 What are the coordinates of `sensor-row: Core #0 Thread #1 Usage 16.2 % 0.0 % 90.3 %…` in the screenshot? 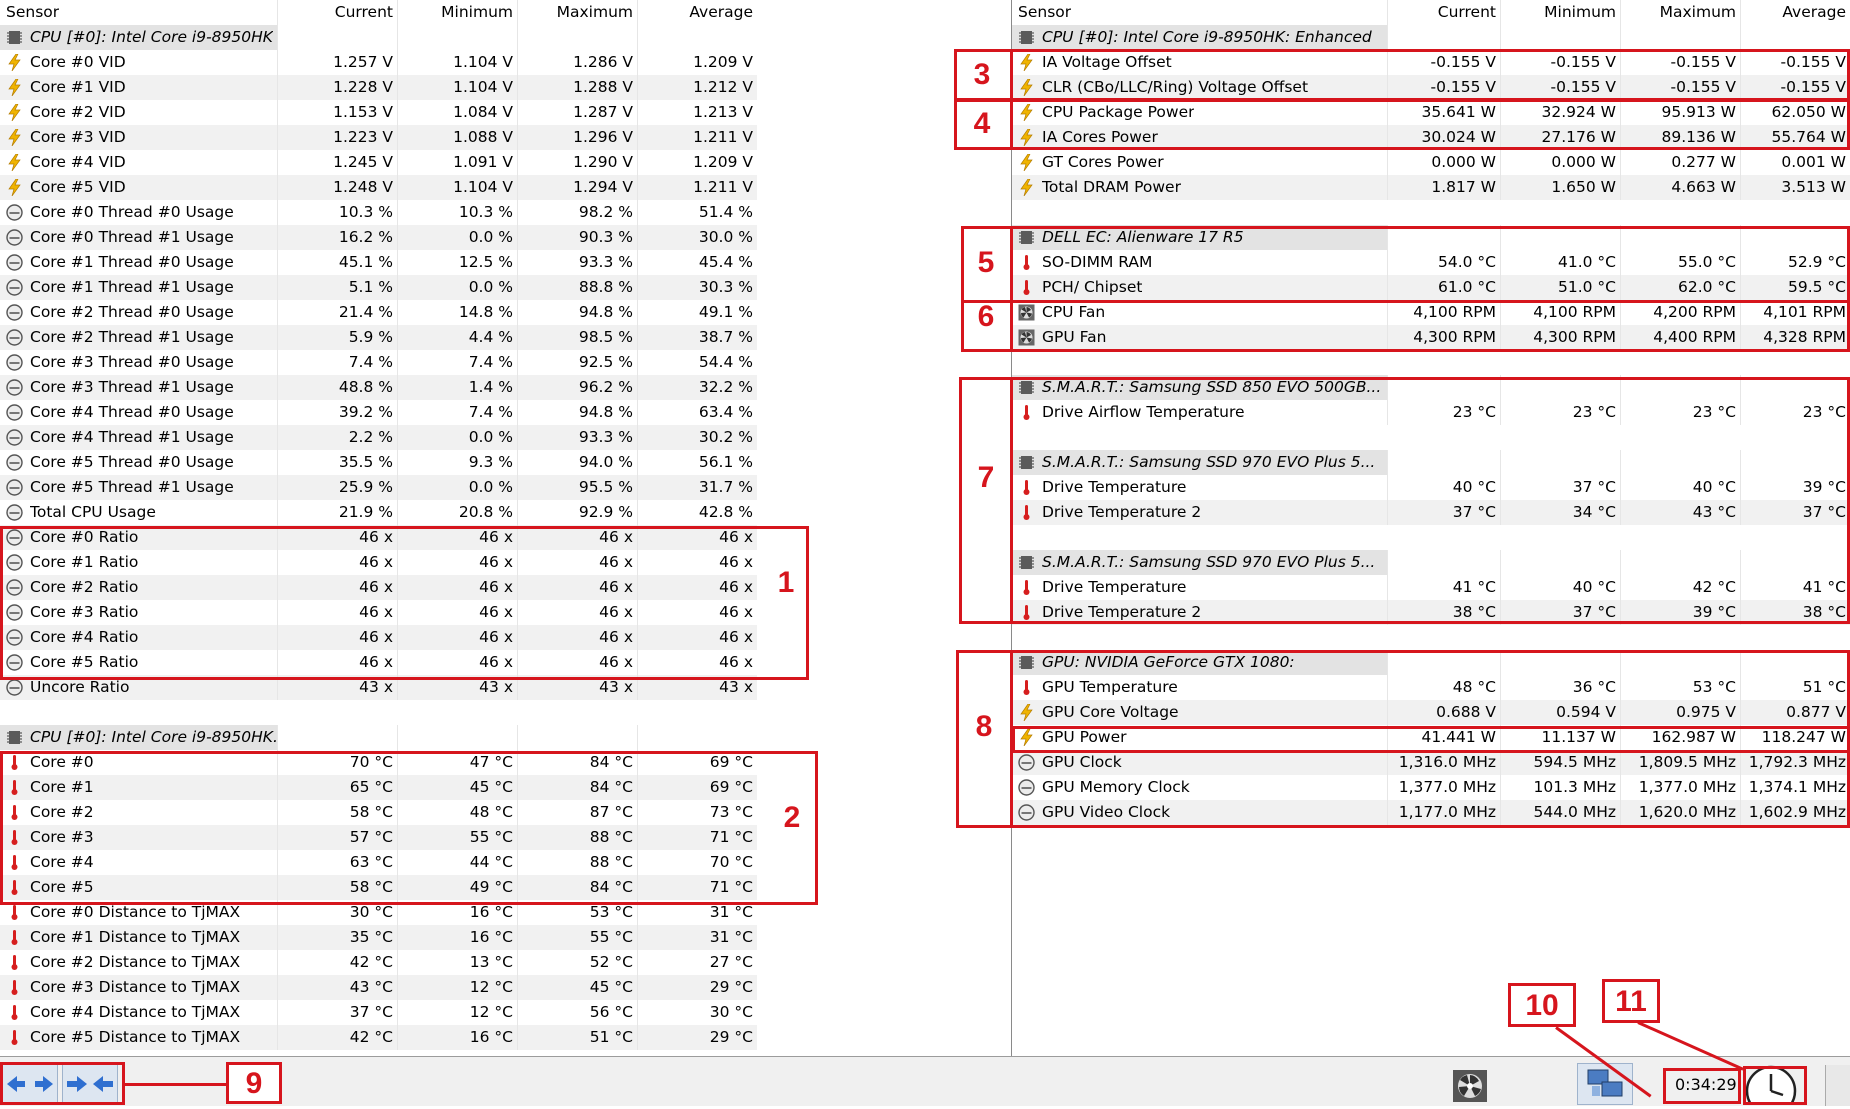 It's located at (378, 237).